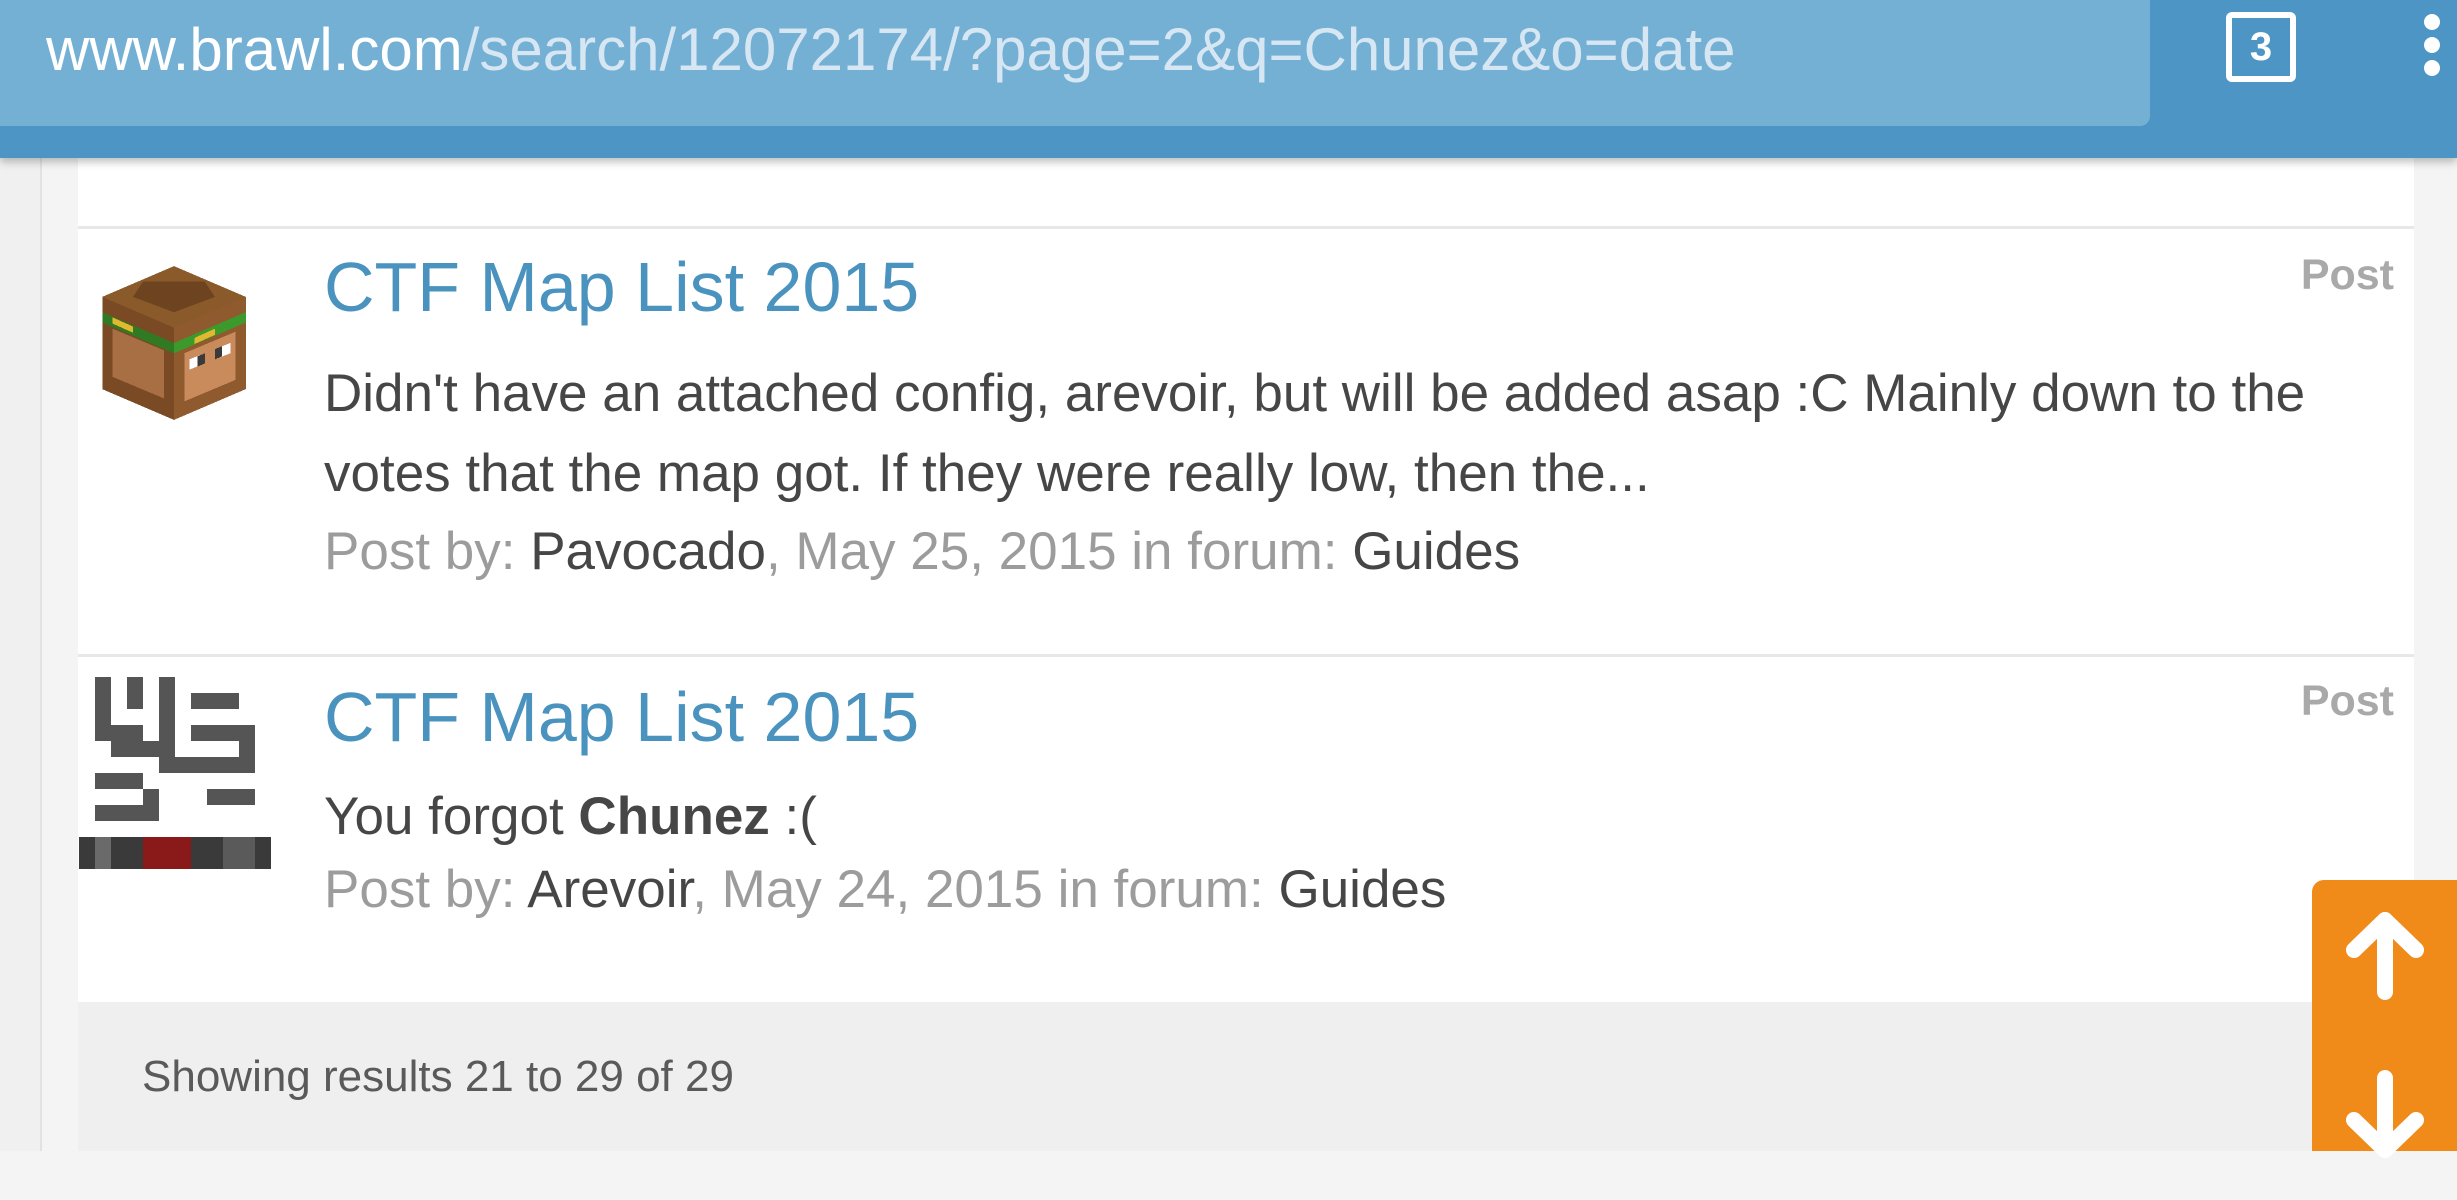 This screenshot has height=1200, width=2457. What do you see at coordinates (438, 1076) in the screenshot?
I see `results-count-text: Showing results 21 to 29 of 29` at bounding box center [438, 1076].